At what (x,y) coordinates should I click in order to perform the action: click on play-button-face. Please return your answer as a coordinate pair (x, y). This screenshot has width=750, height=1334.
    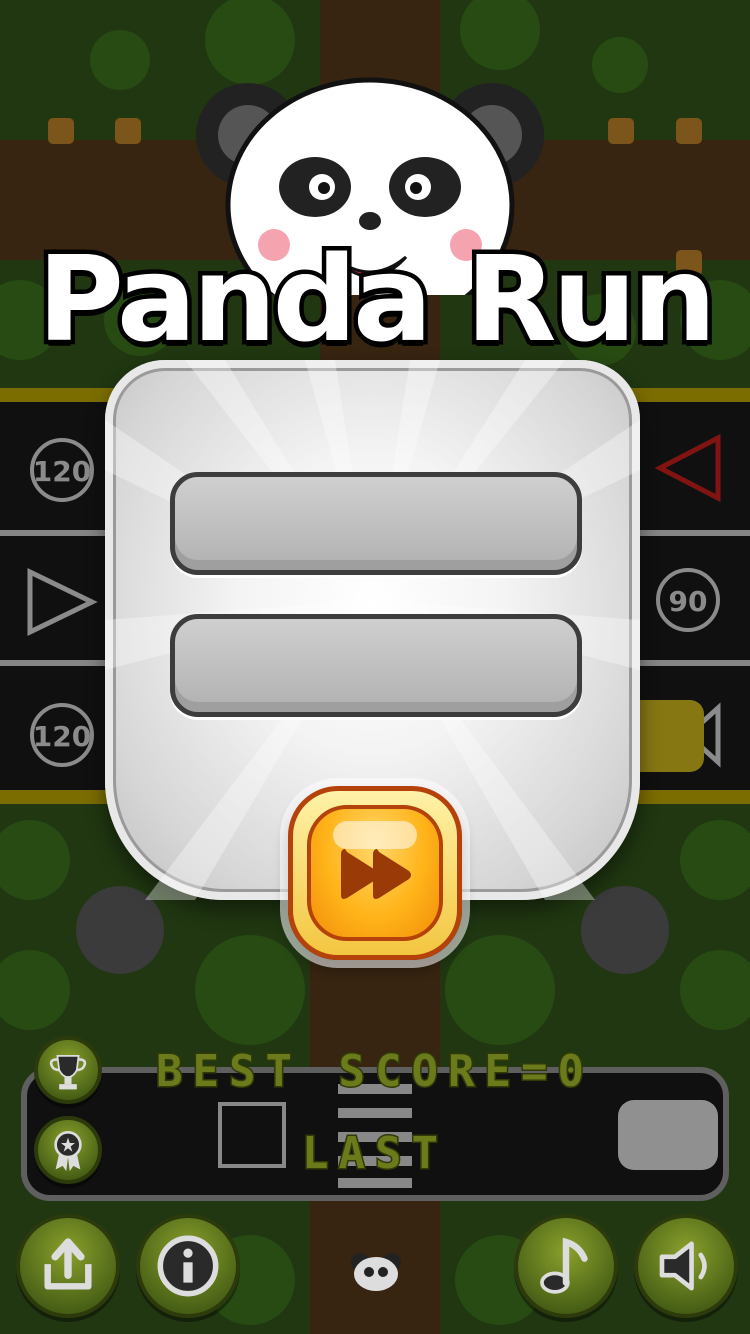
    Looking at the image, I should click on (375, 873).